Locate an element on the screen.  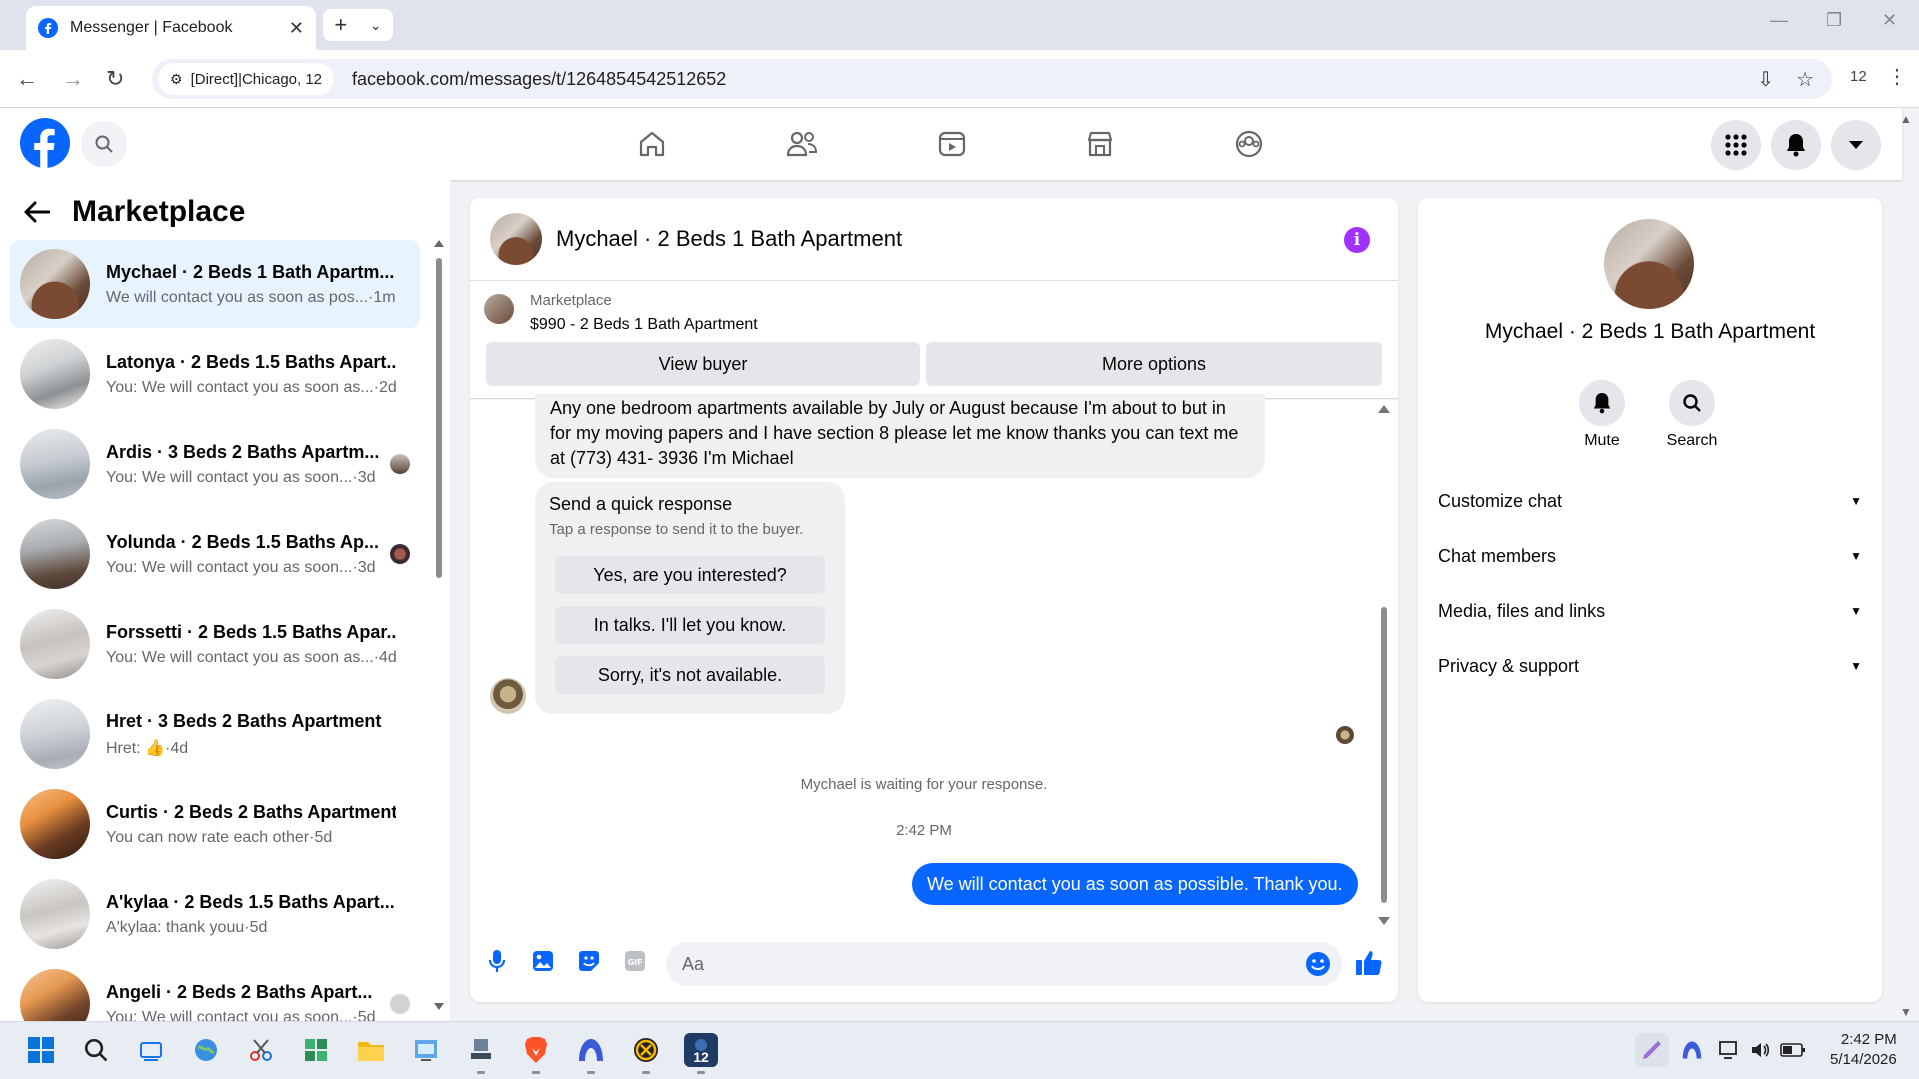
privacy-support-section: Privacy & support ▼ is located at coordinates (1650, 666).